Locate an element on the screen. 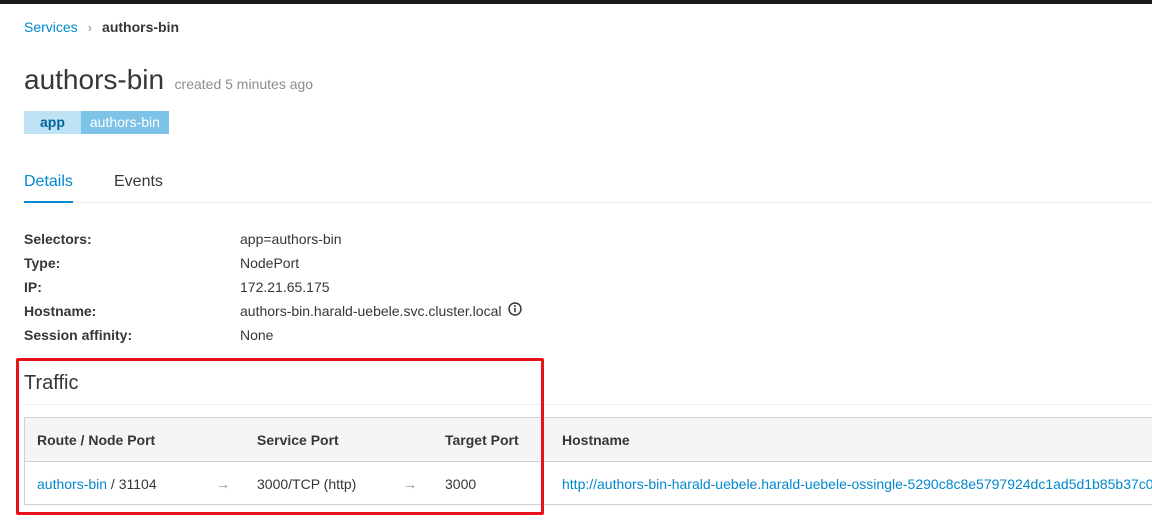 Image resolution: width=1152 pixels, height=520 pixels. top-bar is located at coordinates (576, 2).